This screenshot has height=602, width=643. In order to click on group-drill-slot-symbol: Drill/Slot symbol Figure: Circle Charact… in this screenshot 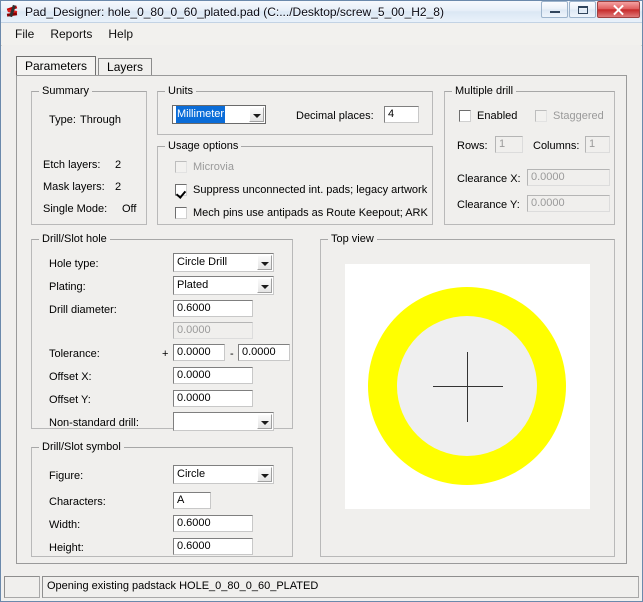, I will do `click(162, 499)`.